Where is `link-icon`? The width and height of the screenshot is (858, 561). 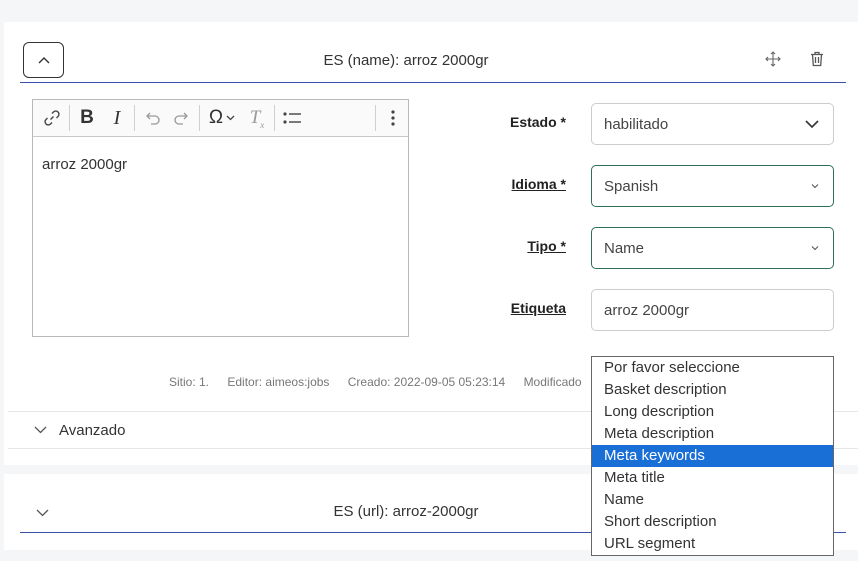
link-icon is located at coordinates (52, 118).